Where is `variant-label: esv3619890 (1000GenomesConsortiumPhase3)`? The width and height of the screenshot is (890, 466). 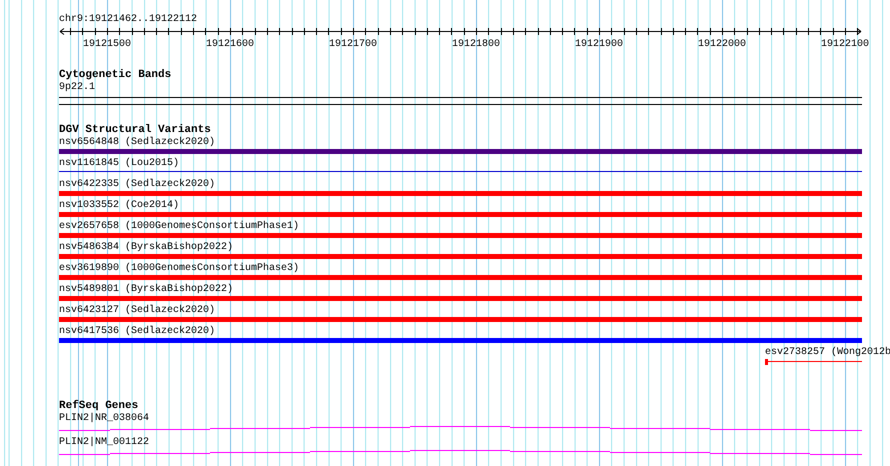 variant-label: esv3619890 (1000GenomesConsortiumPhase3) is located at coordinates (179, 269).